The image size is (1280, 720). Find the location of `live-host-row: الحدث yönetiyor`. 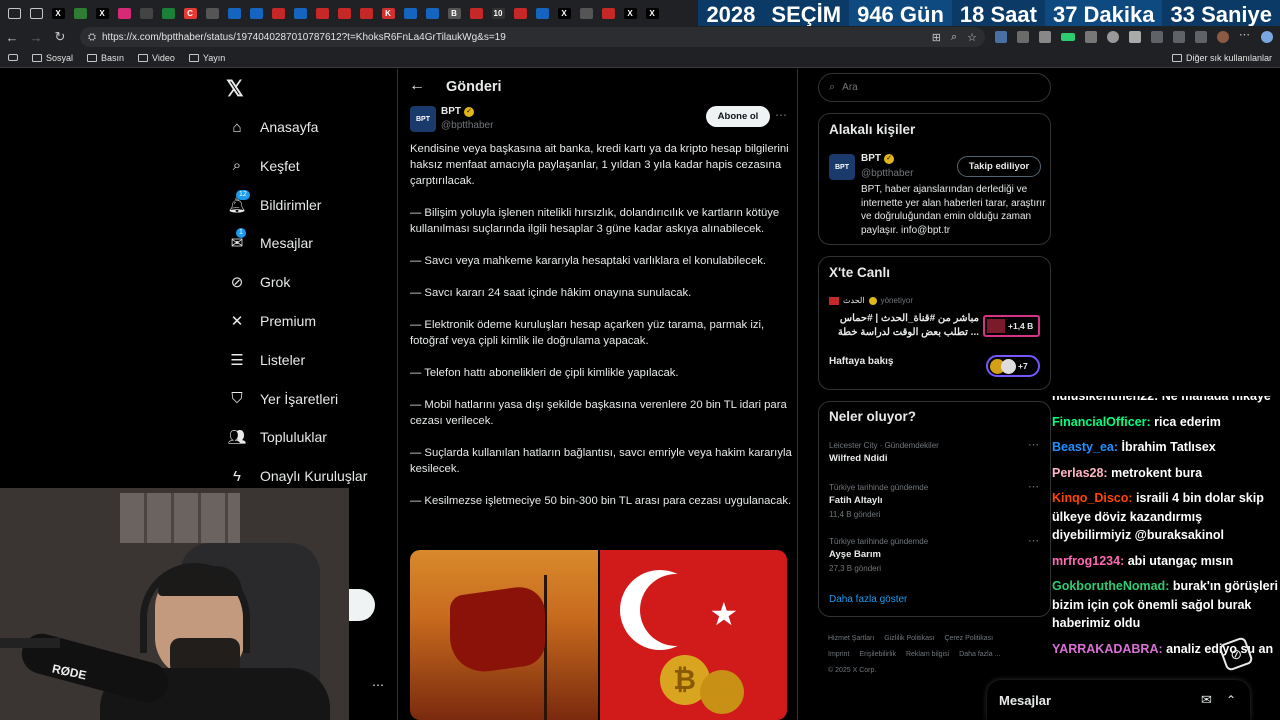

live-host-row: الحدث yönetiyor is located at coordinates (871, 300).